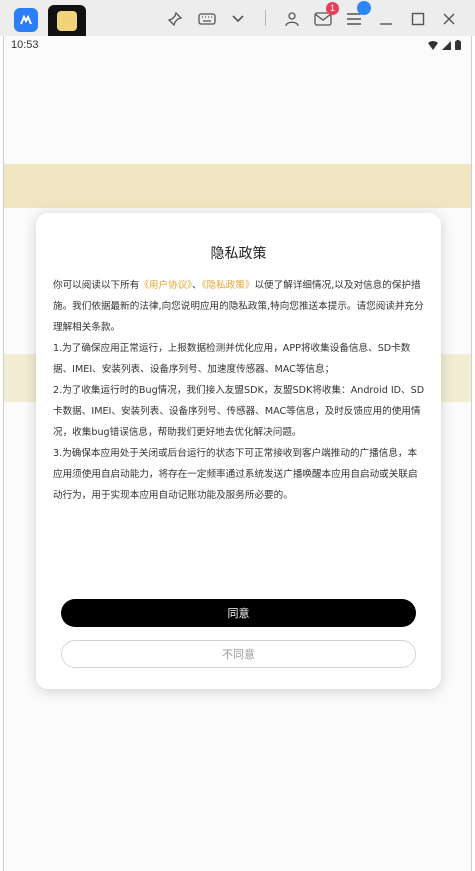 Image resolution: width=475 pixels, height=871 pixels. What do you see at coordinates (237, 46) in the screenshot?
I see `status-bar: 10:53` at bounding box center [237, 46].